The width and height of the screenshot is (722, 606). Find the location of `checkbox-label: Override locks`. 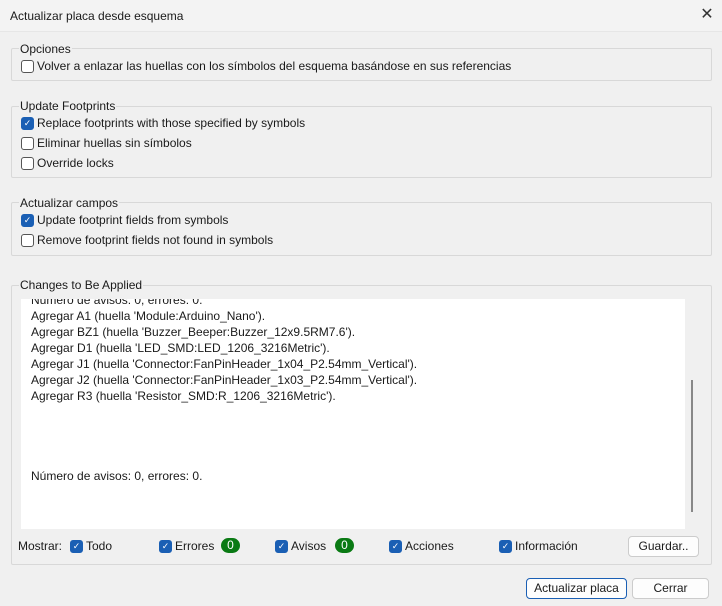

checkbox-label: Override locks is located at coordinates (75, 163).